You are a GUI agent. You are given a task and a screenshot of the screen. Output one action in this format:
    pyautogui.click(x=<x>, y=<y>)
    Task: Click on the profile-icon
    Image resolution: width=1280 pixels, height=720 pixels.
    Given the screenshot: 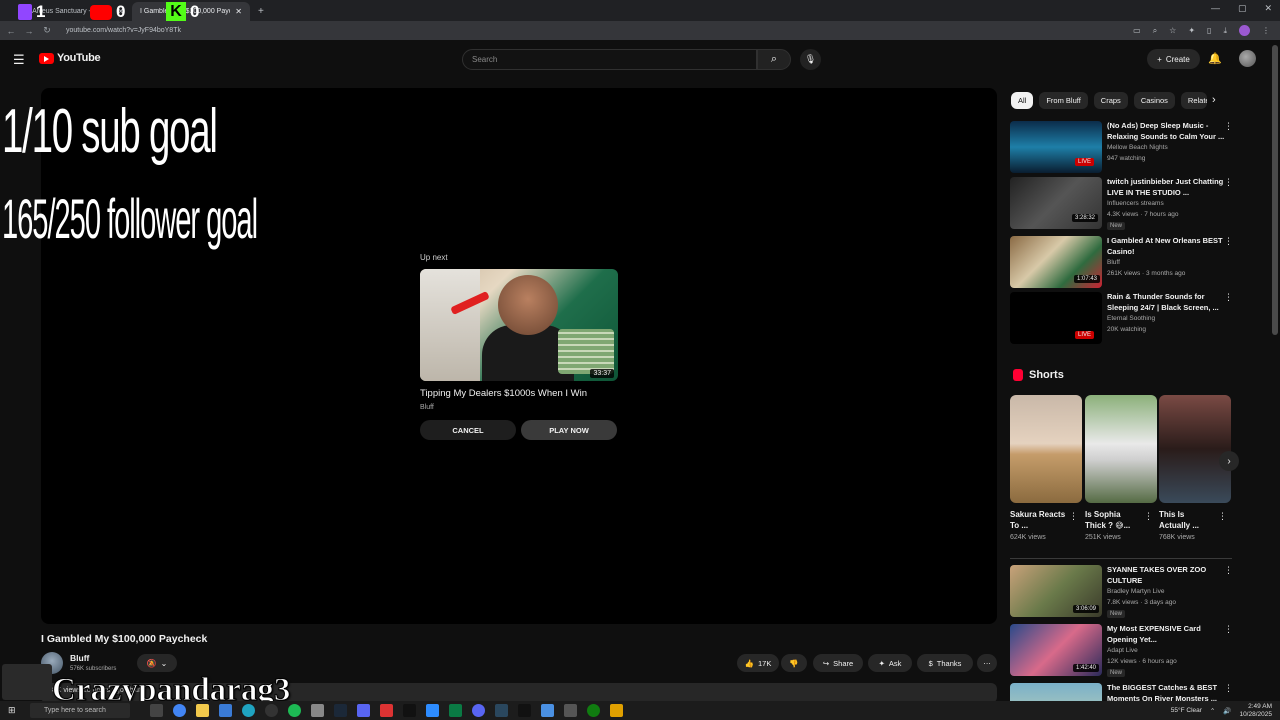 What is the action you would take?
    pyautogui.click(x=1244, y=30)
    